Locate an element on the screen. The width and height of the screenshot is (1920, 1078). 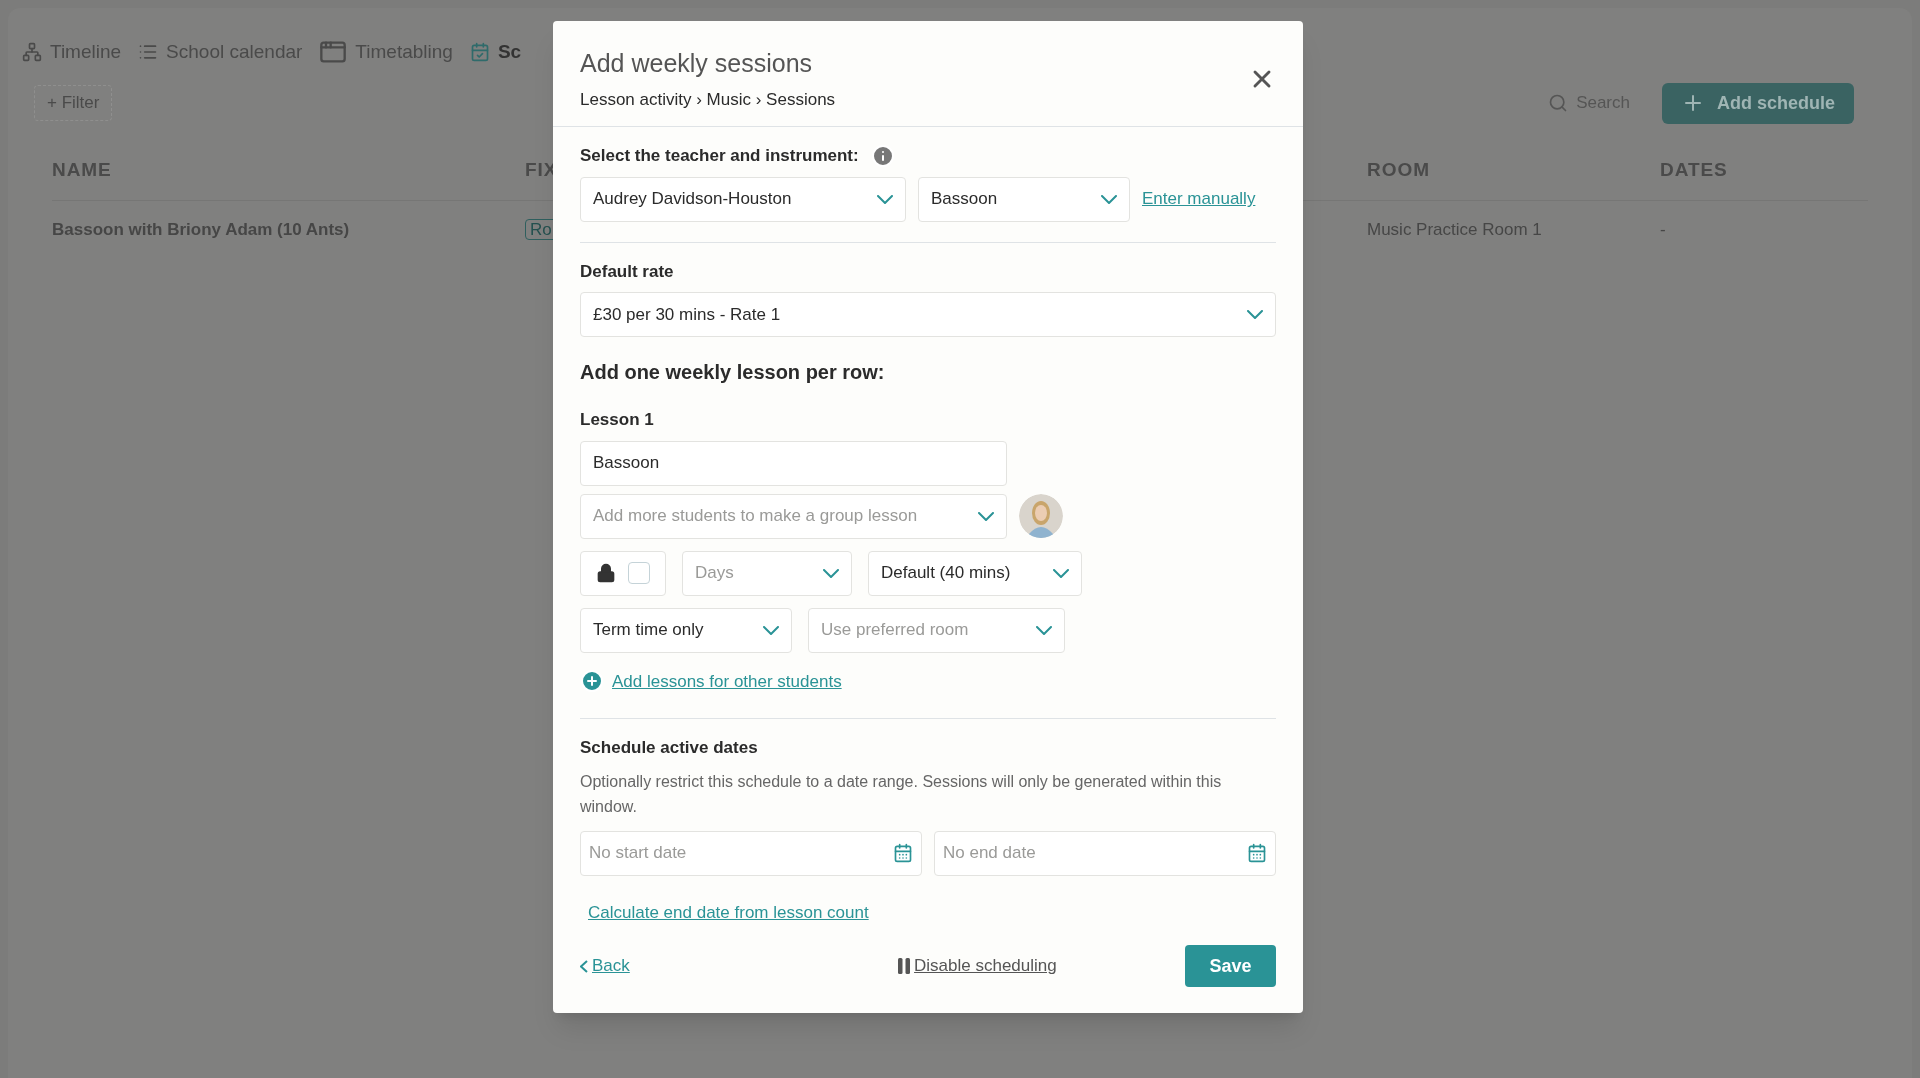
table-cell-text: Bassoon with Briony Adam (10 Ants) is located at coordinates (201, 230).